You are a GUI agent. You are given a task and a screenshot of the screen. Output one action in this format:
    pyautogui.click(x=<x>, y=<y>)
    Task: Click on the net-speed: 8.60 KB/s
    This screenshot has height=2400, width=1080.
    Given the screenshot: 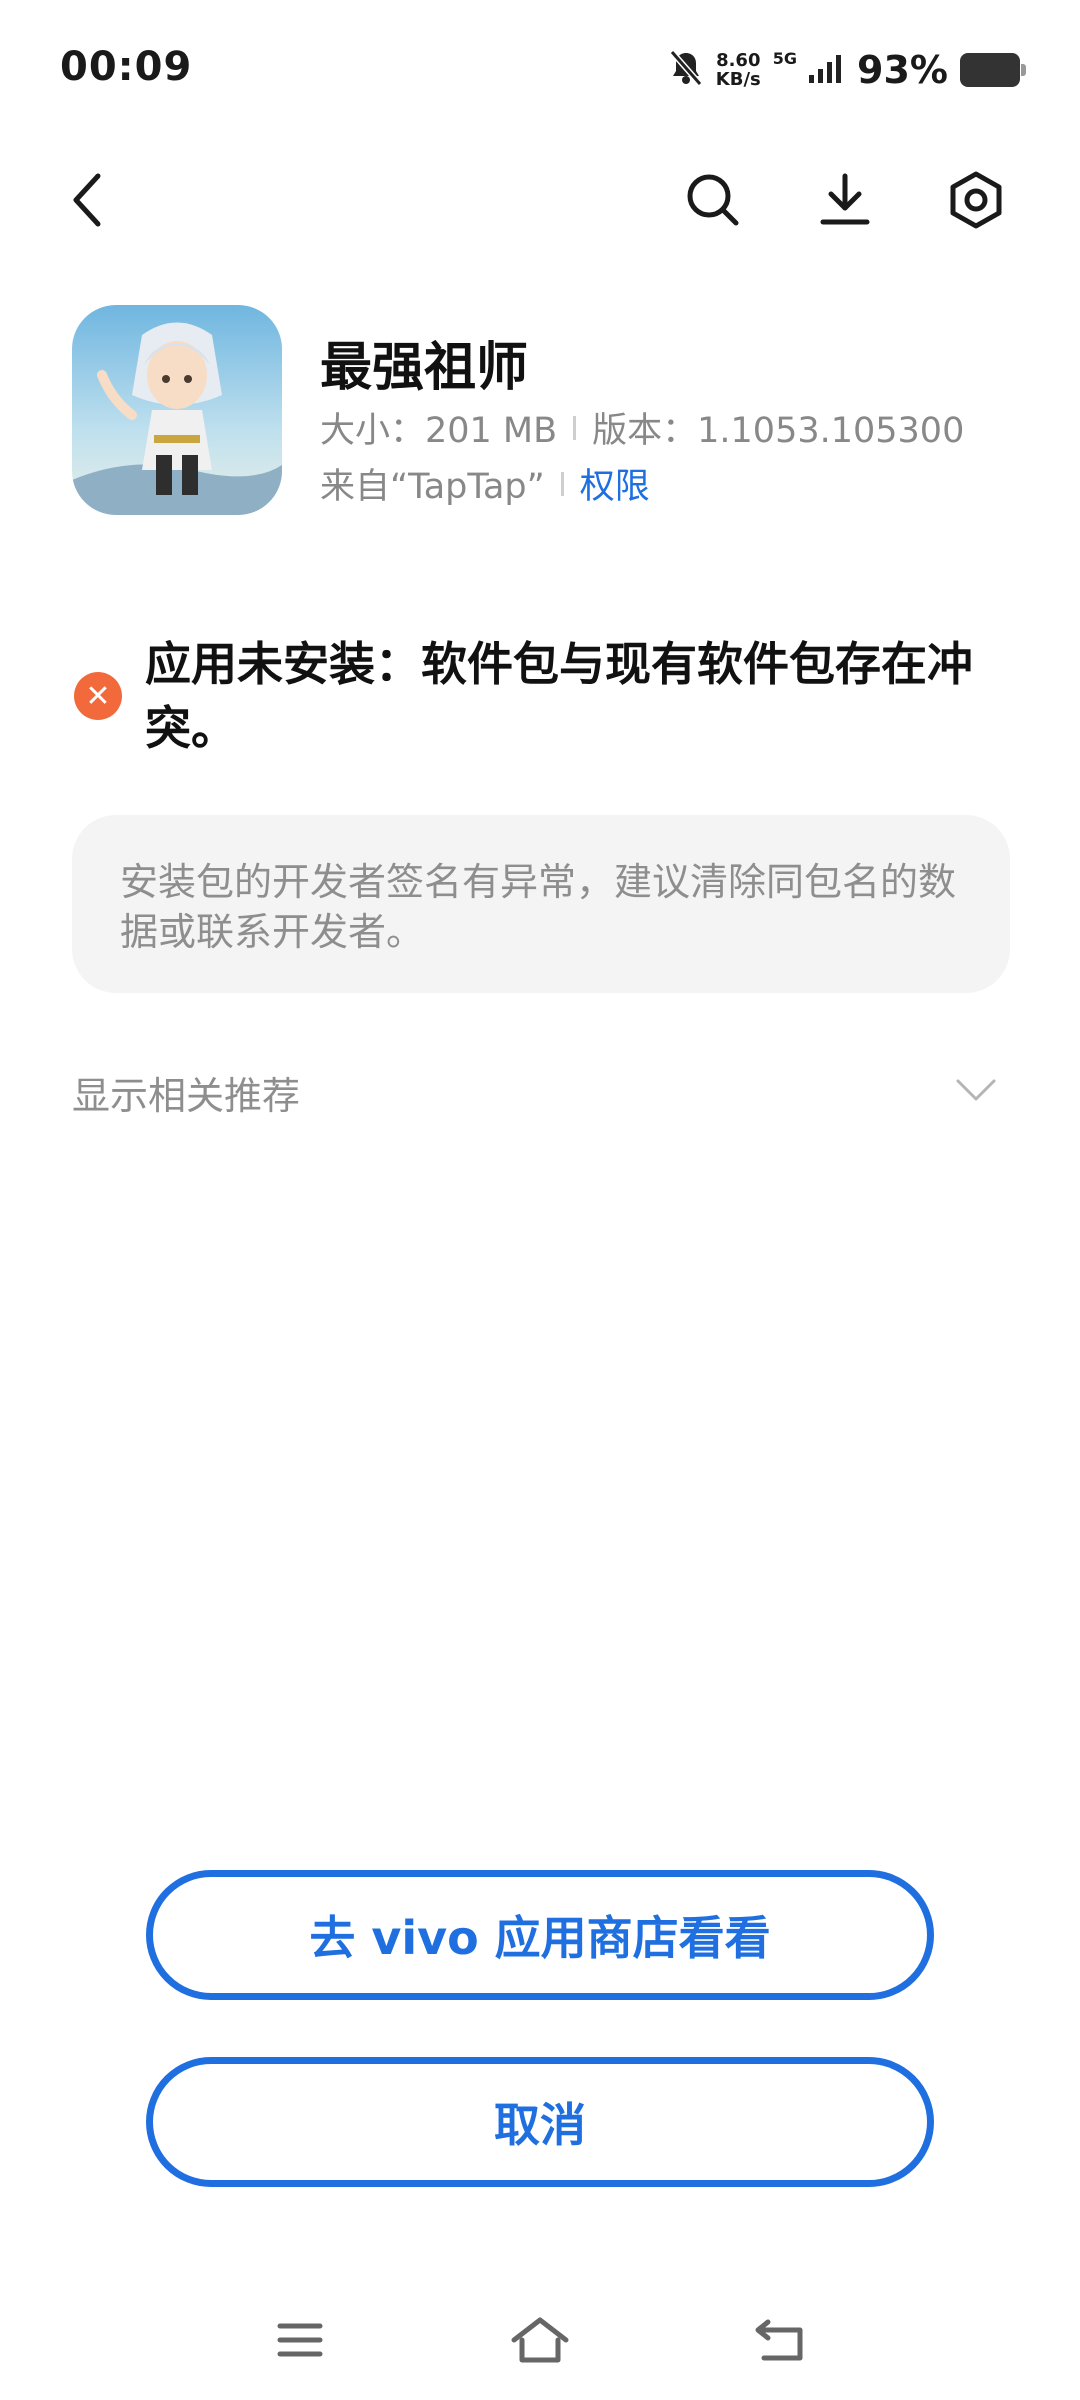 What is the action you would take?
    pyautogui.click(x=738, y=70)
    